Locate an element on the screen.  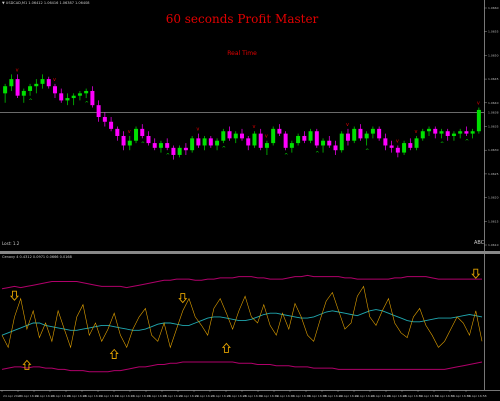
price-tick-label: 1.0645 is located at coordinates (493, 79).